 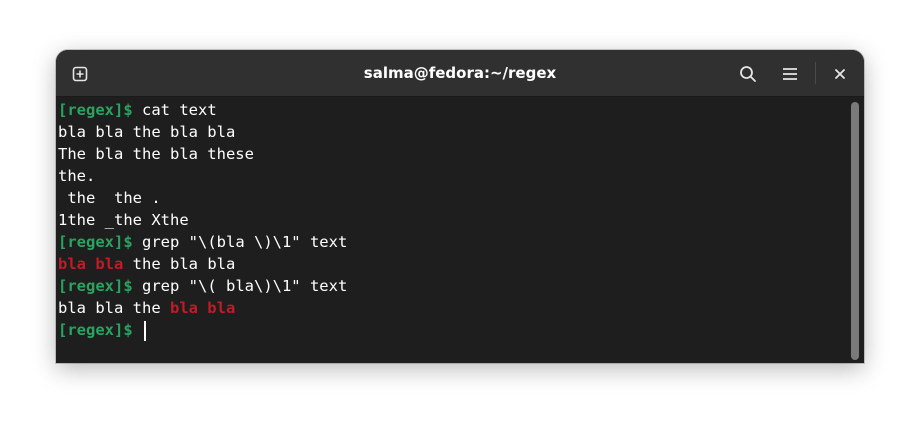 What do you see at coordinates (815, 73) in the screenshot?
I see `titlebar-separator` at bounding box center [815, 73].